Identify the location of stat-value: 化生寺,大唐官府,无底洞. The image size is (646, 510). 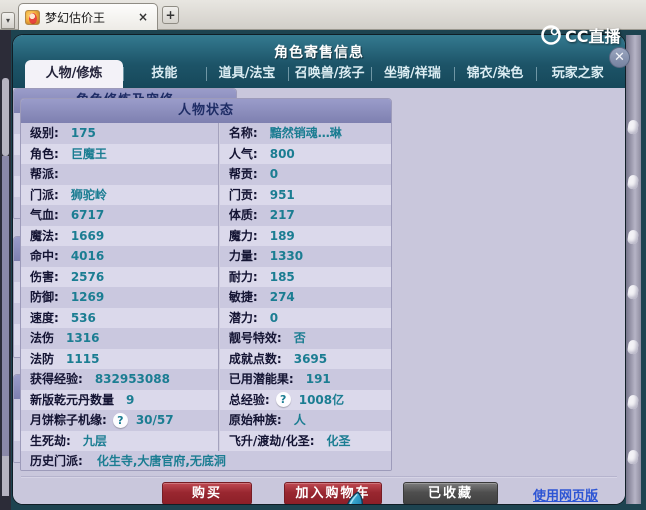
(161, 461).